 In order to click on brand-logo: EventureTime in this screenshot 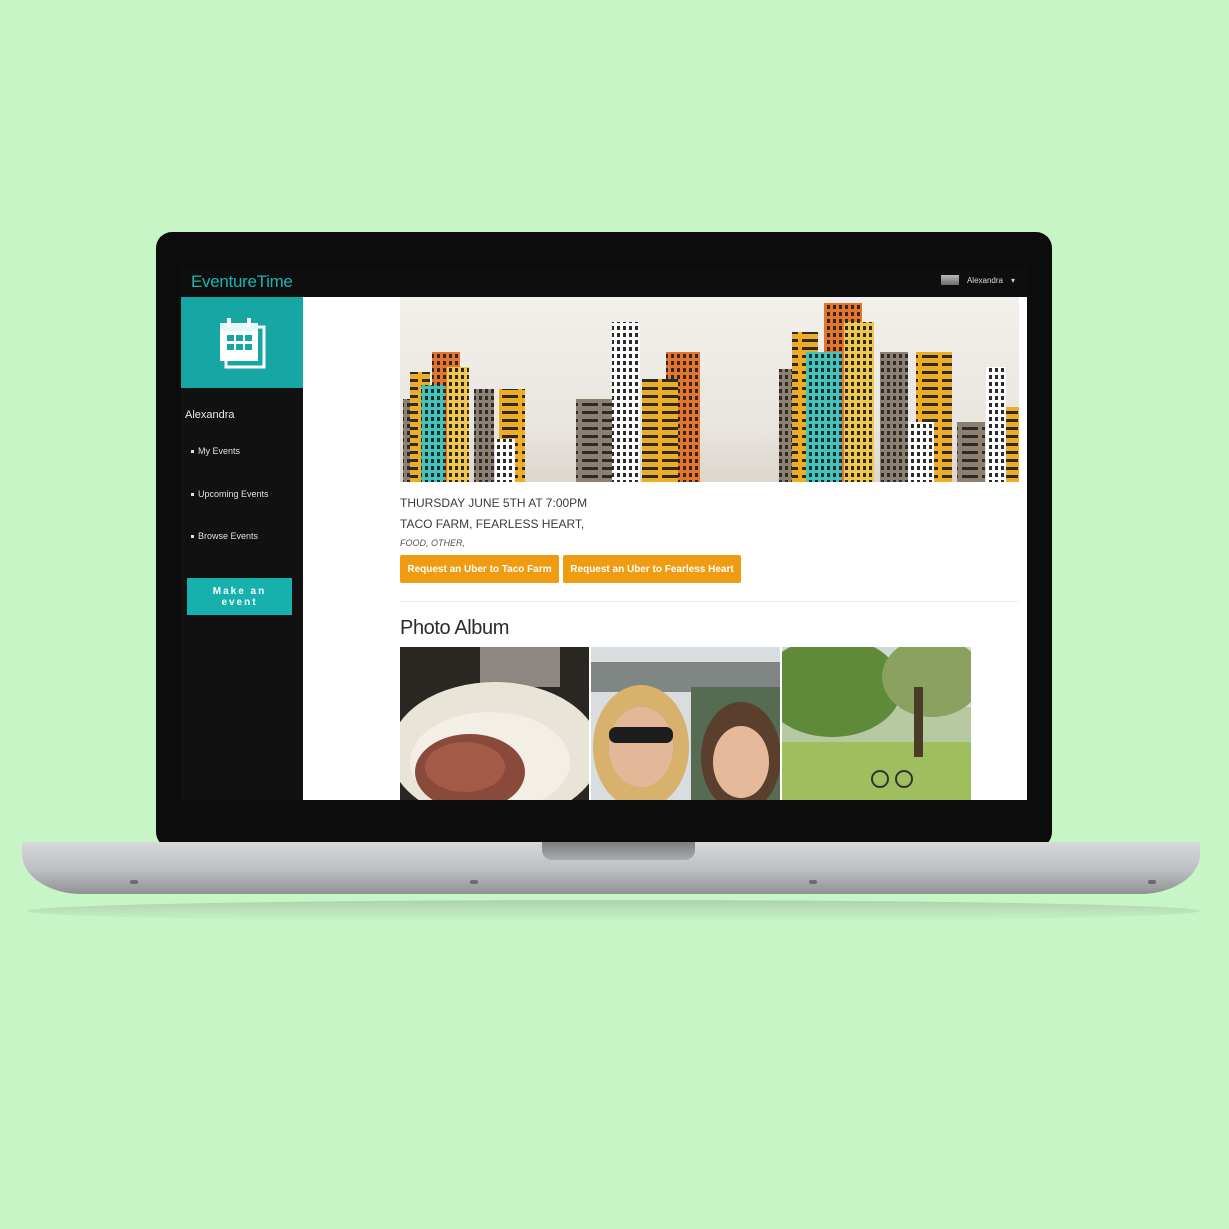, I will do `click(242, 282)`.